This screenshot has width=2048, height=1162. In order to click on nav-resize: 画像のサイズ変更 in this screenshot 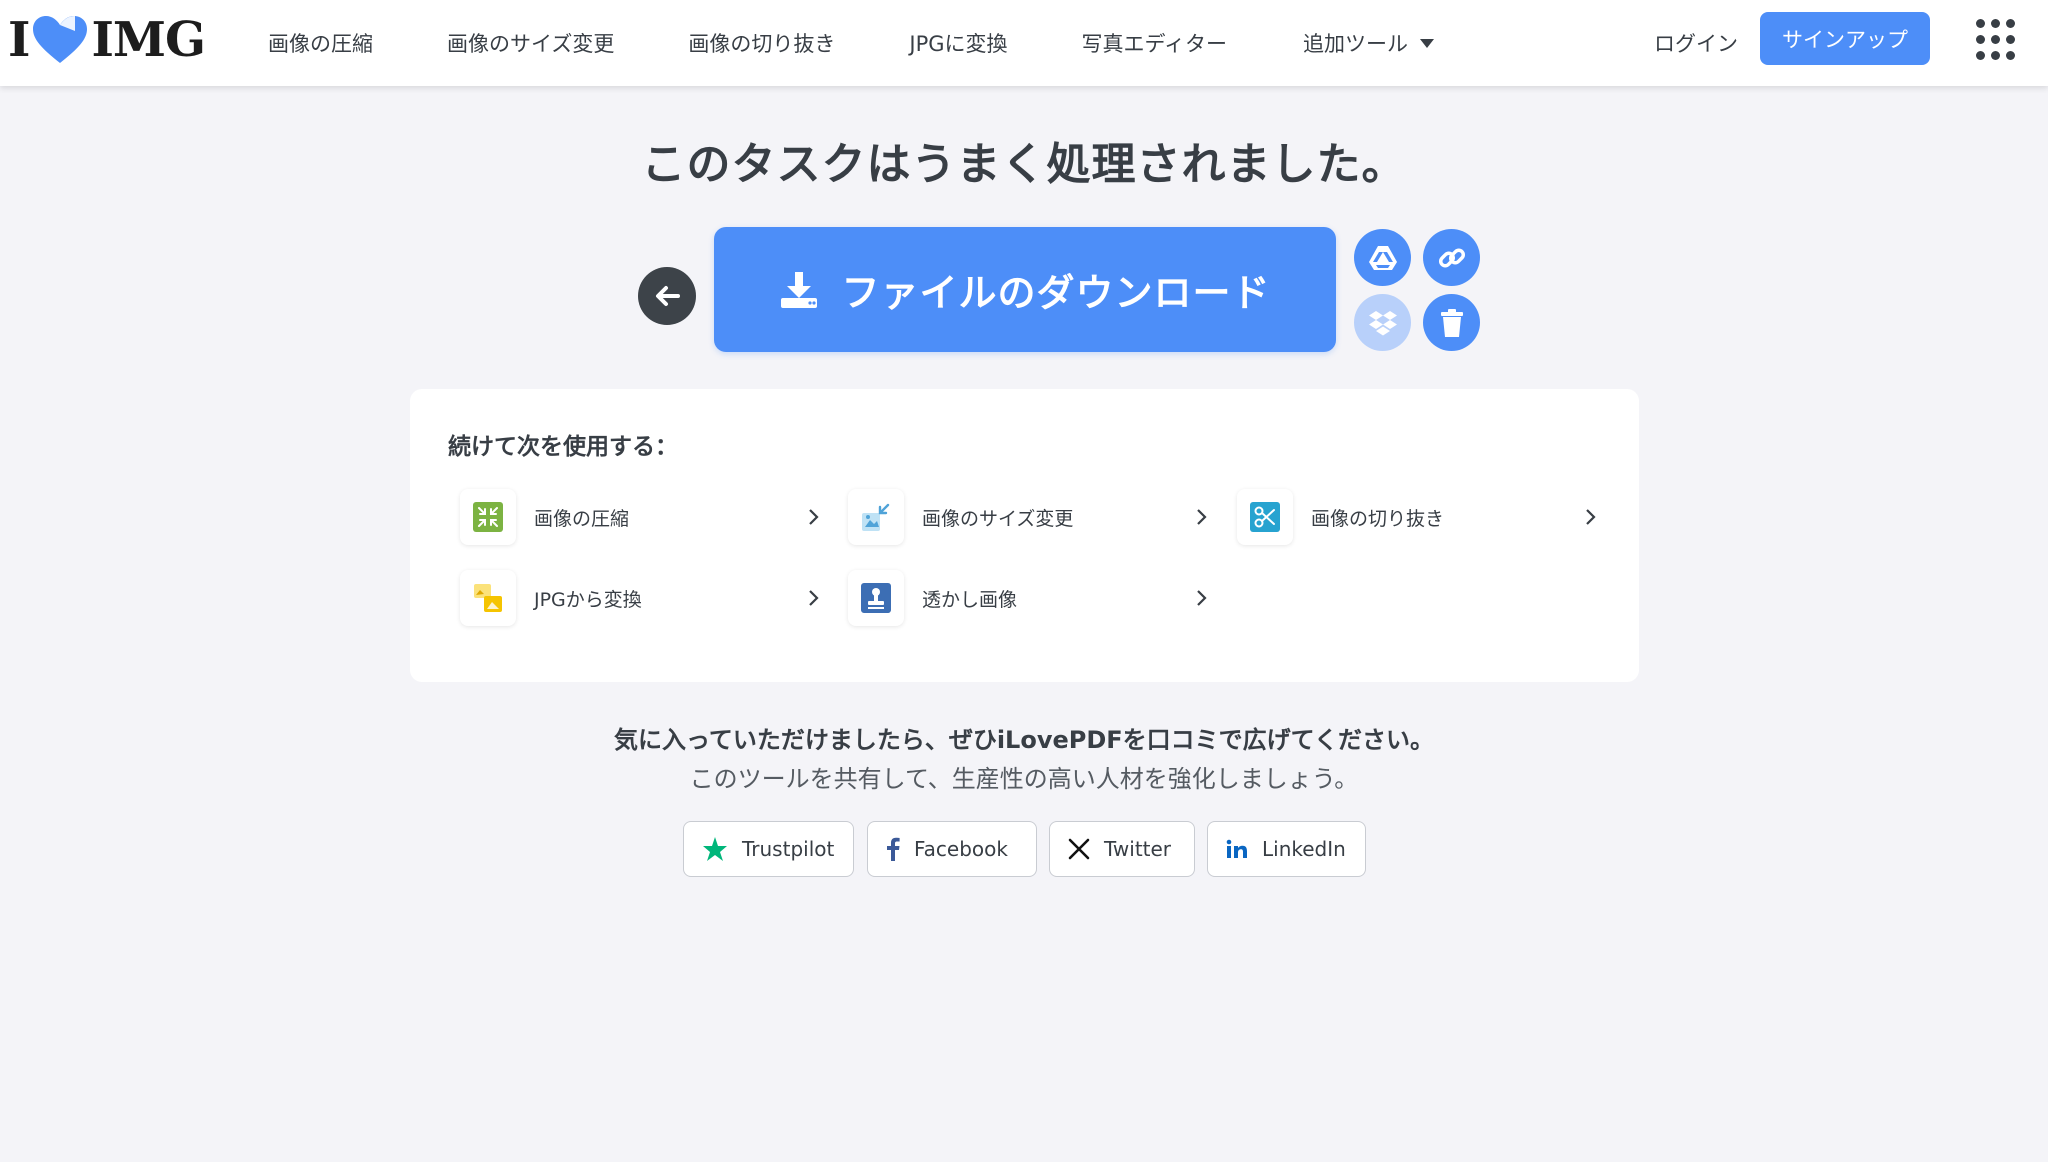, I will do `click(530, 43)`.